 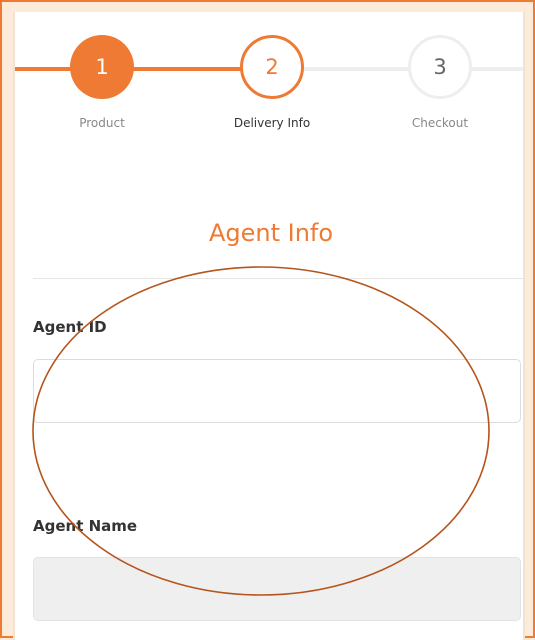 I want to click on step-3-label: Checkout, so click(x=440, y=123).